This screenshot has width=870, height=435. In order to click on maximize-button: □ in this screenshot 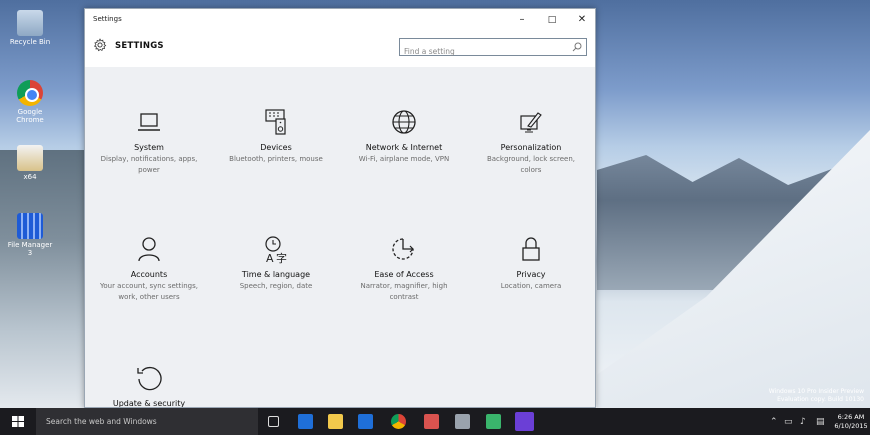, I will do `click(552, 20)`.